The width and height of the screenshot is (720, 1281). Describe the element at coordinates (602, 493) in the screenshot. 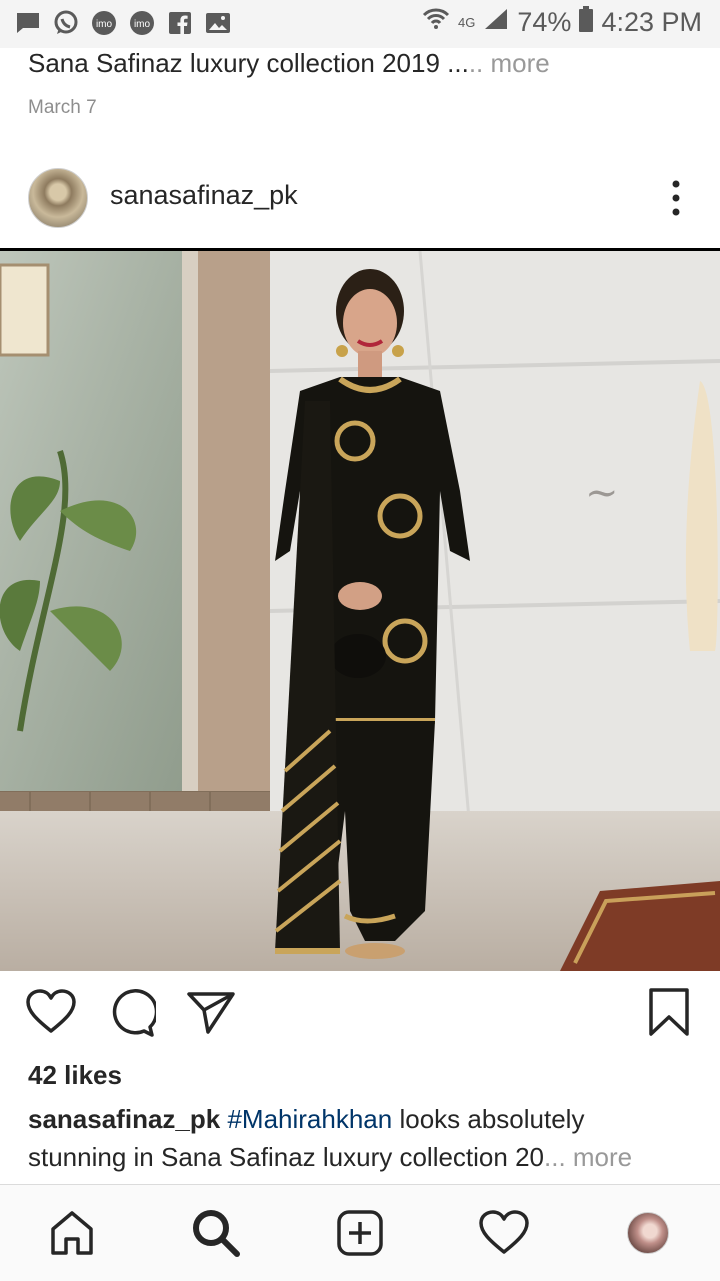

I see `wall-signage: ~` at that location.